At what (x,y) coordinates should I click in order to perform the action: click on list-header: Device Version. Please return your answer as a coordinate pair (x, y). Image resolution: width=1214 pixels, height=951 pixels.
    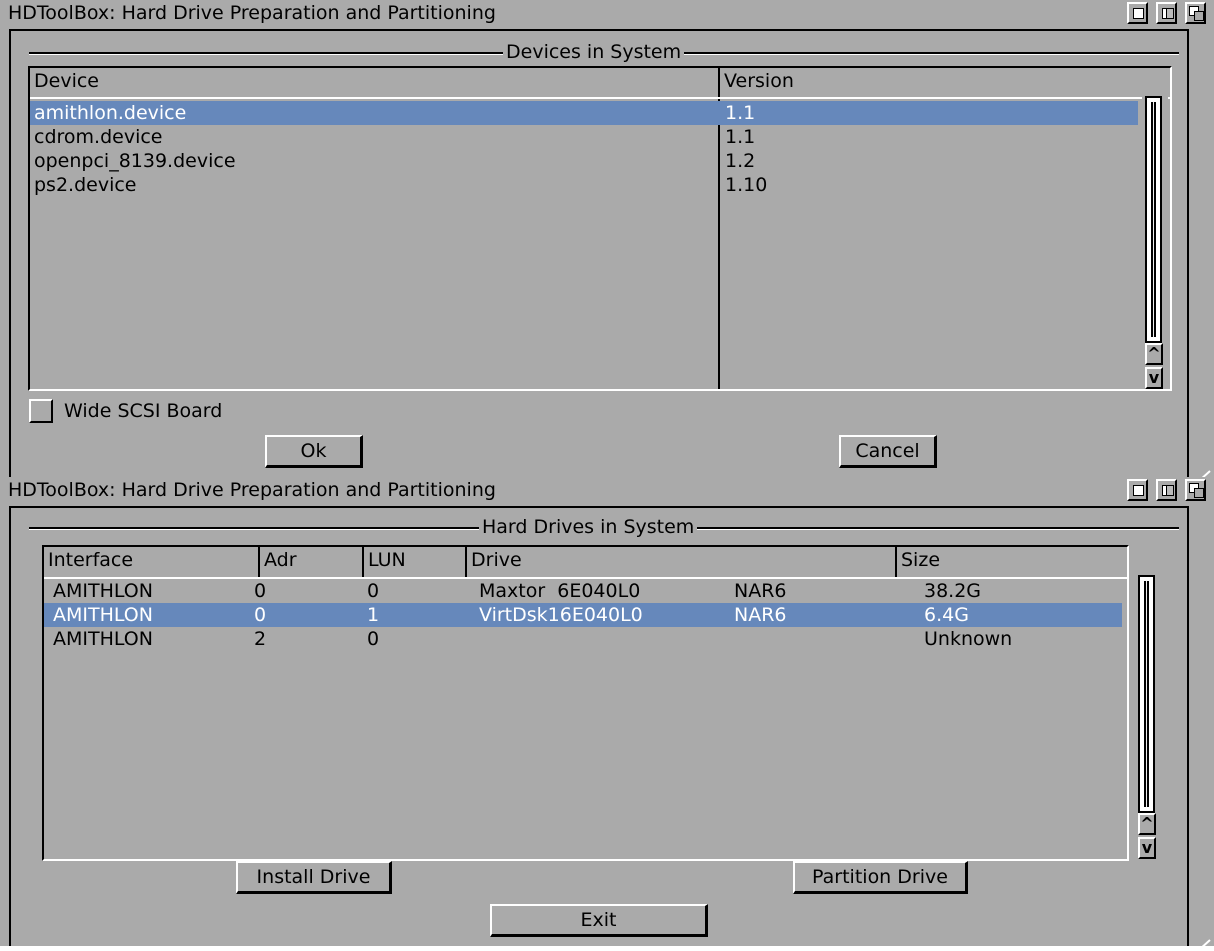
    Looking at the image, I should click on (600, 83).